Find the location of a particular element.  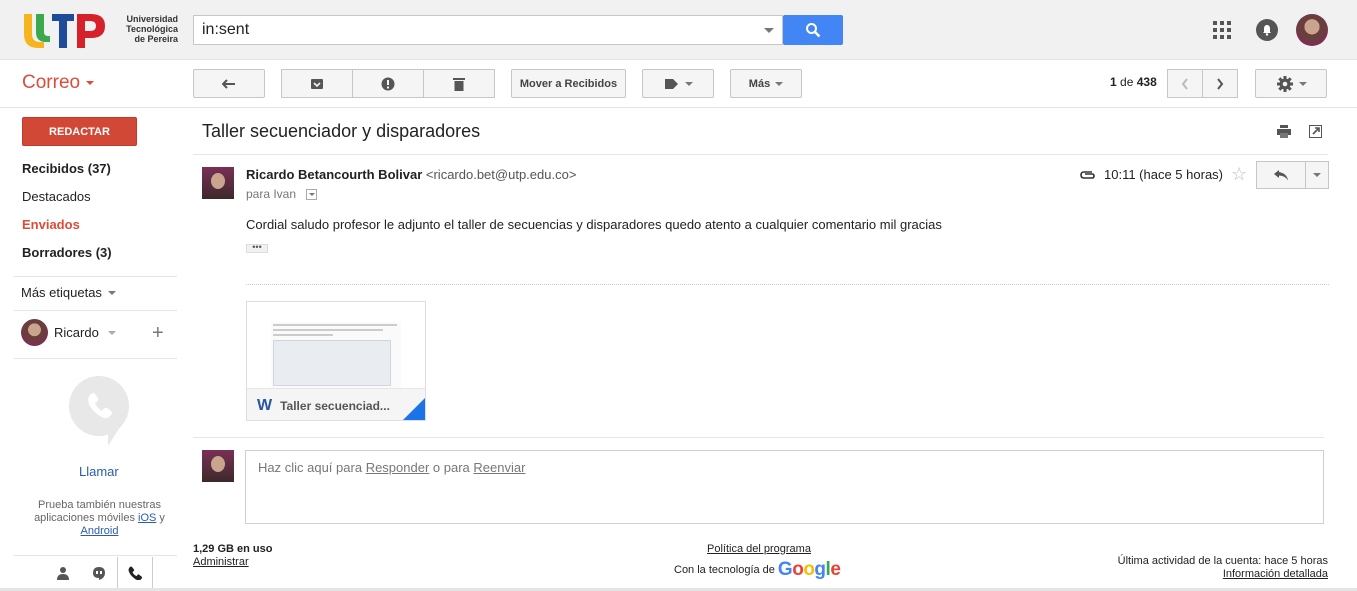

older-button is located at coordinates (1220, 83).